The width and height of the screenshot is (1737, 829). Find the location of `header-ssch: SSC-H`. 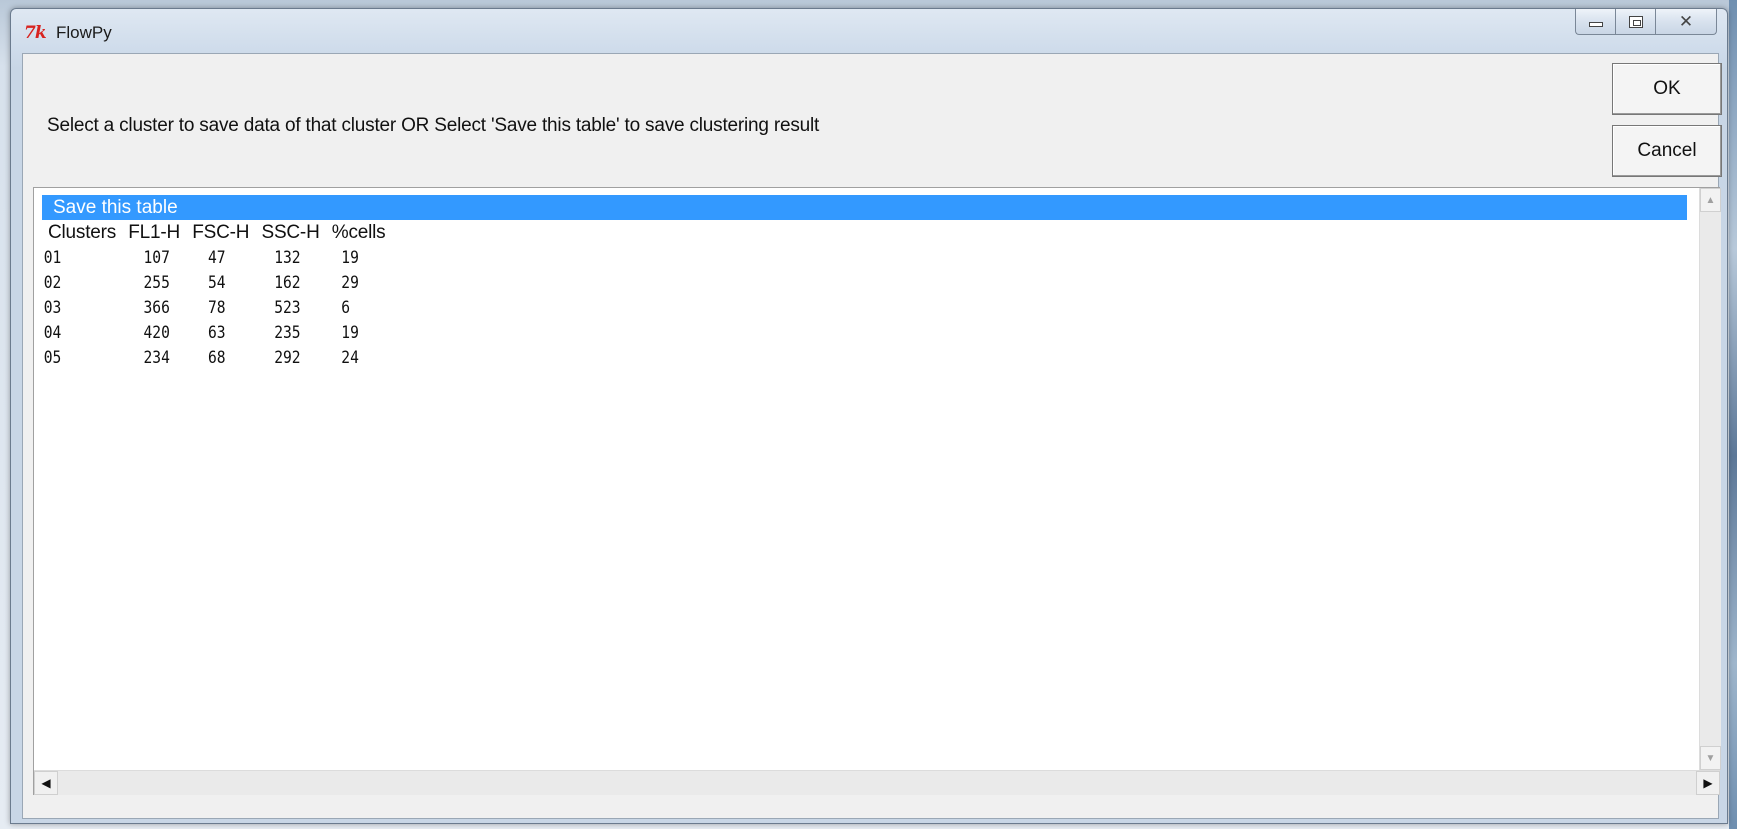

header-ssch: SSC-H is located at coordinates (290, 232).